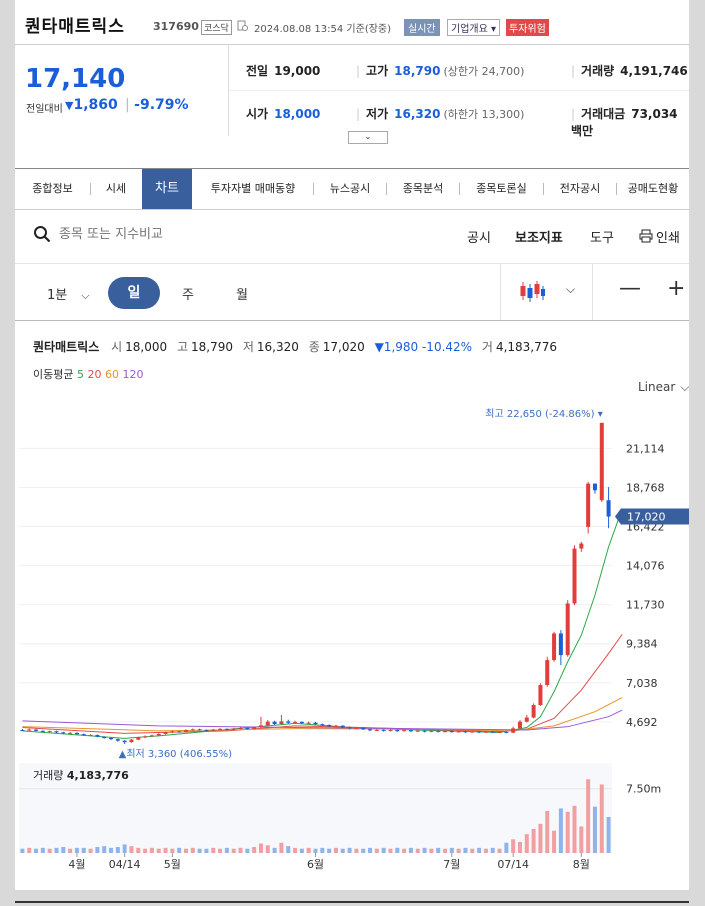 This screenshot has width=705, height=906. I want to click on current-price: 17,140, so click(75, 79).